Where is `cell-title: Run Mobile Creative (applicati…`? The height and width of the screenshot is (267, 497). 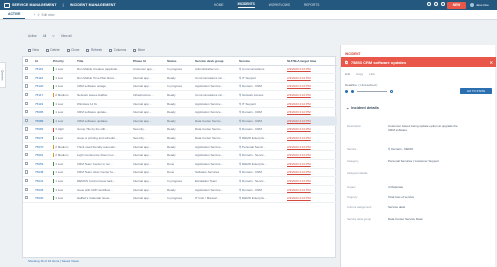 cell-title: Run Mobile Creative (applicati… is located at coordinates (103, 70).